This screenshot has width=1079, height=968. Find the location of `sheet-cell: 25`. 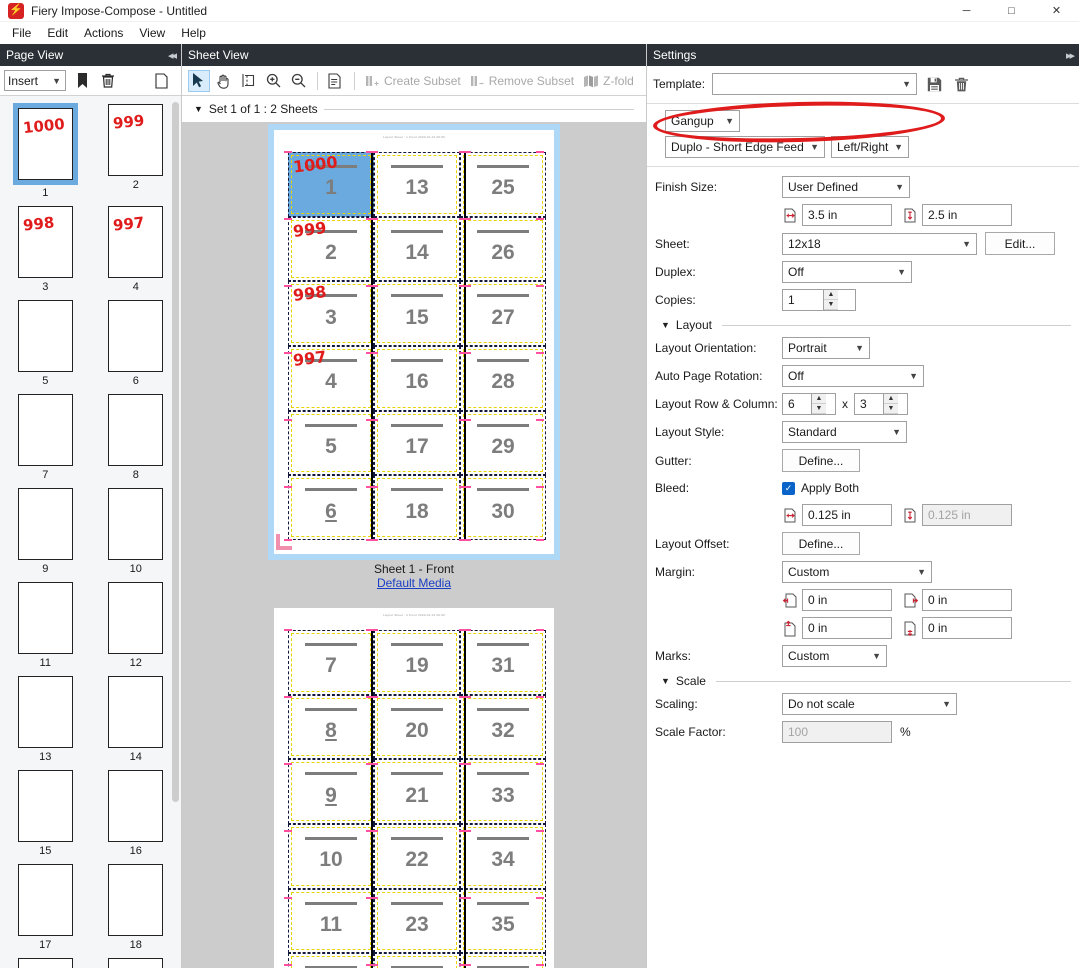

sheet-cell: 25 is located at coordinates (503, 184).